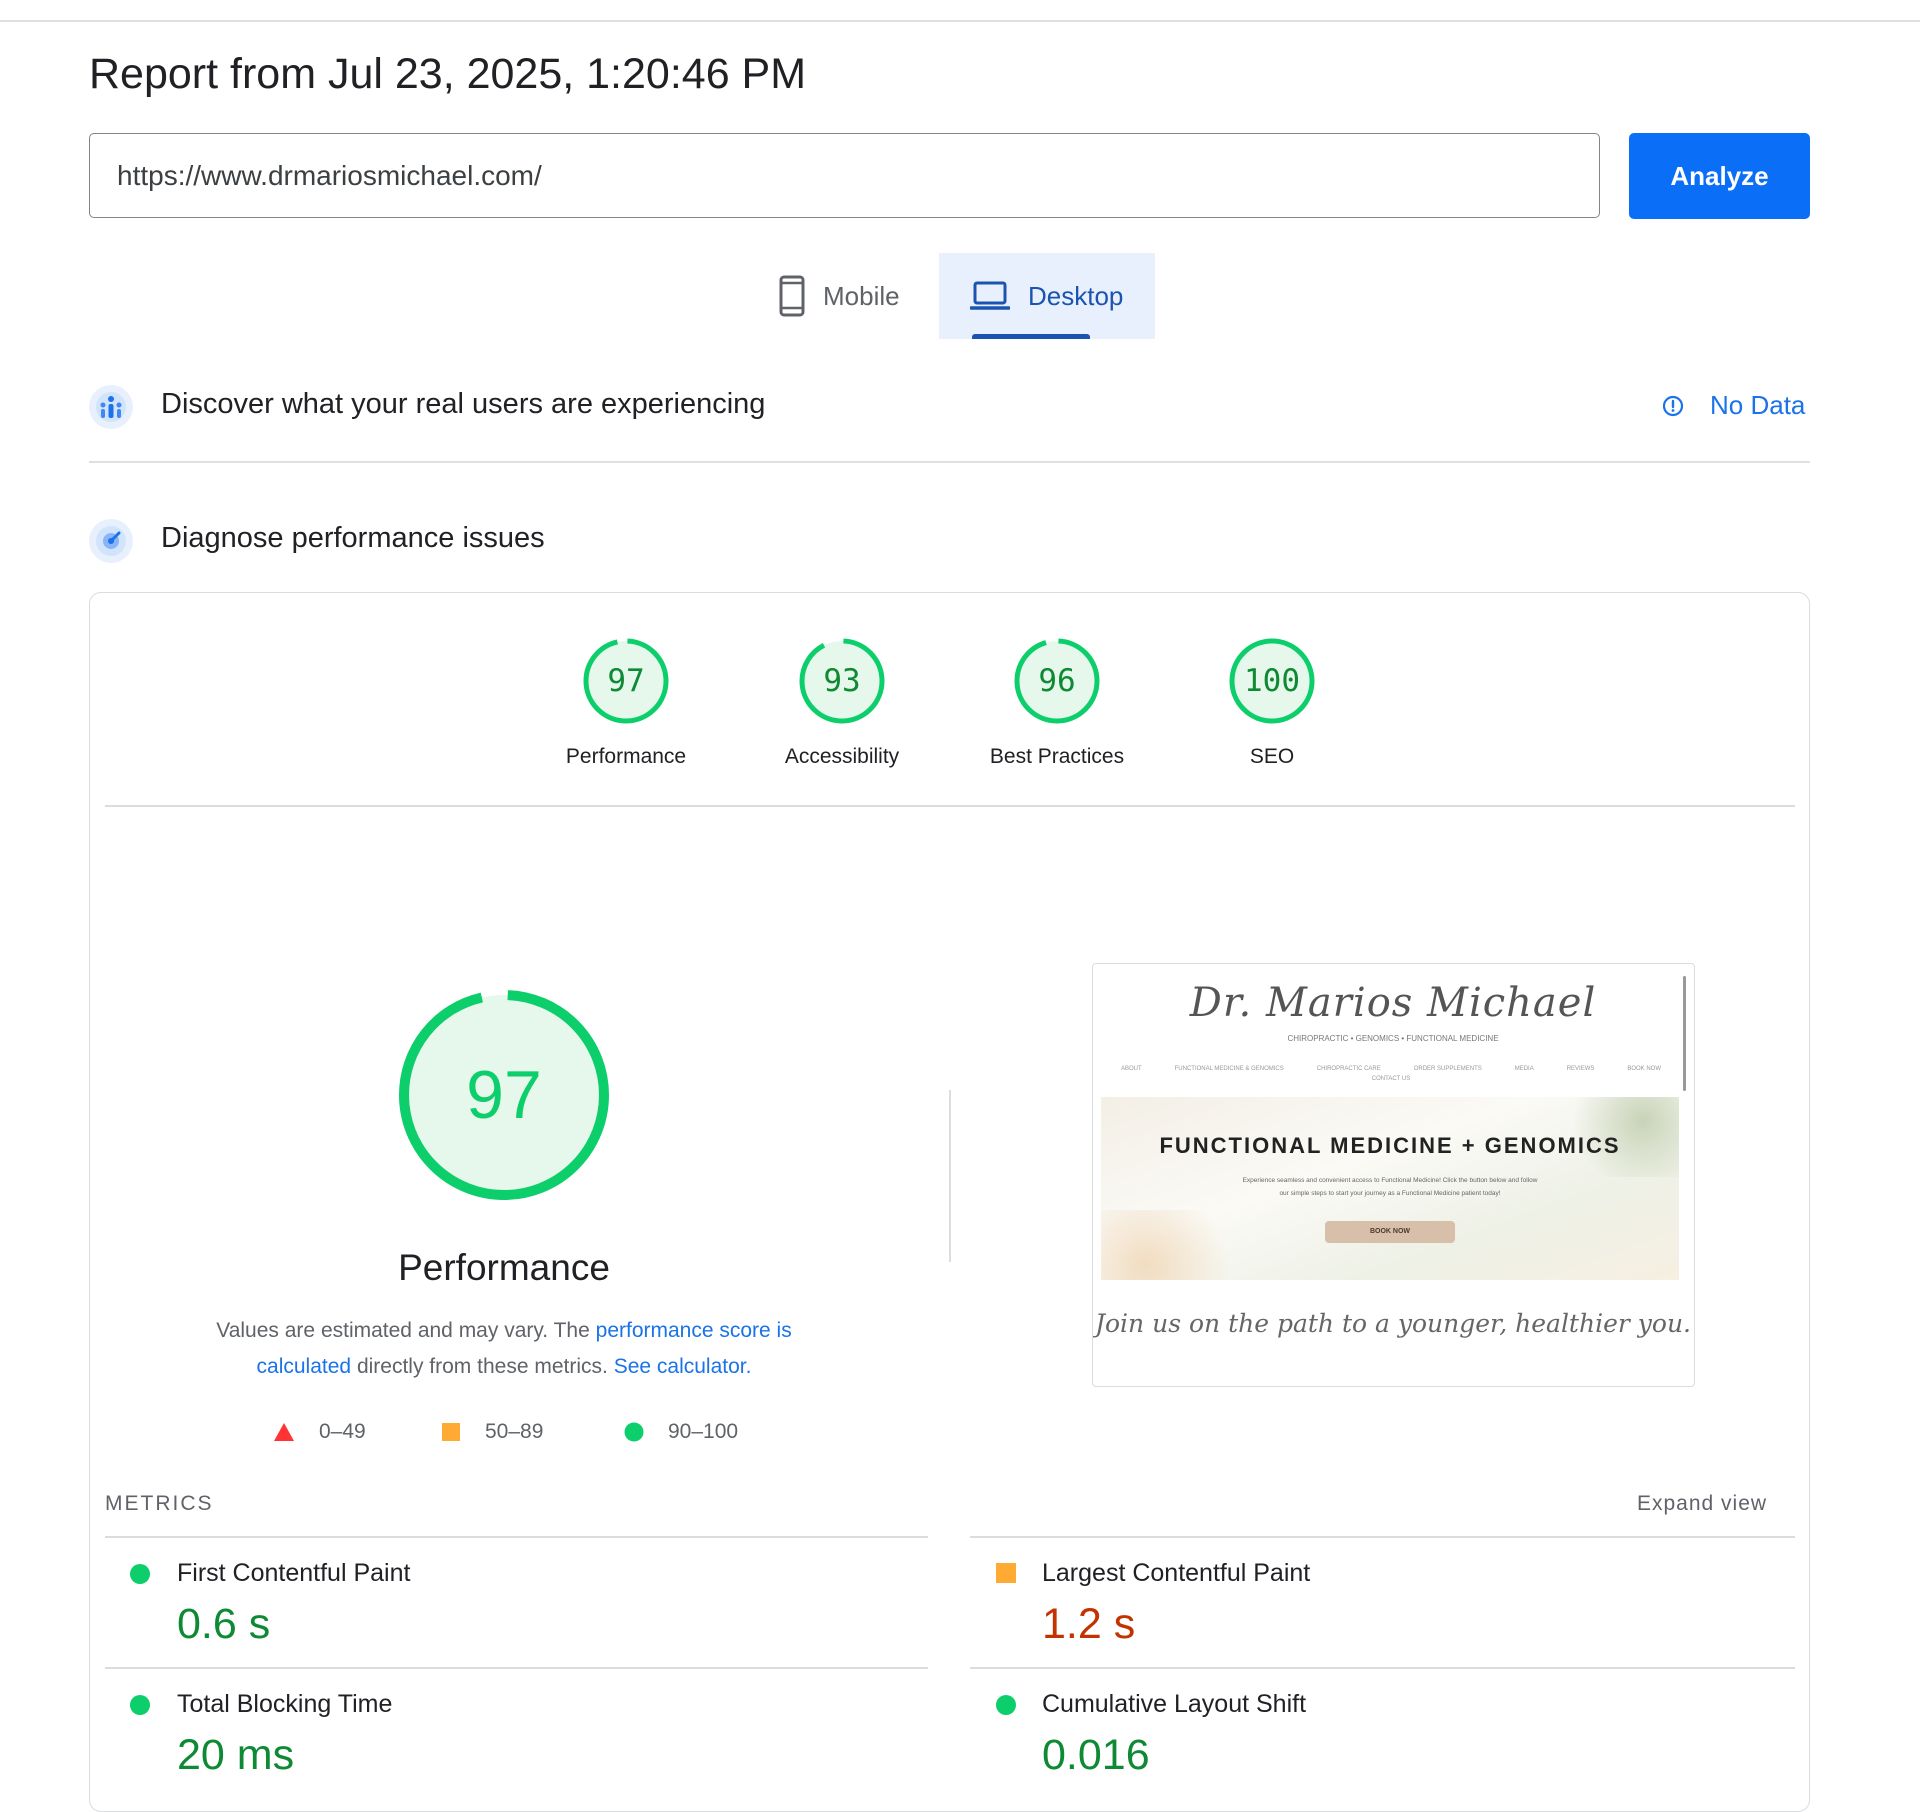 The height and width of the screenshot is (1812, 1920). Describe the element at coordinates (294, 1573) in the screenshot. I see `metric-fcp-label: First Contentful Paint` at that location.